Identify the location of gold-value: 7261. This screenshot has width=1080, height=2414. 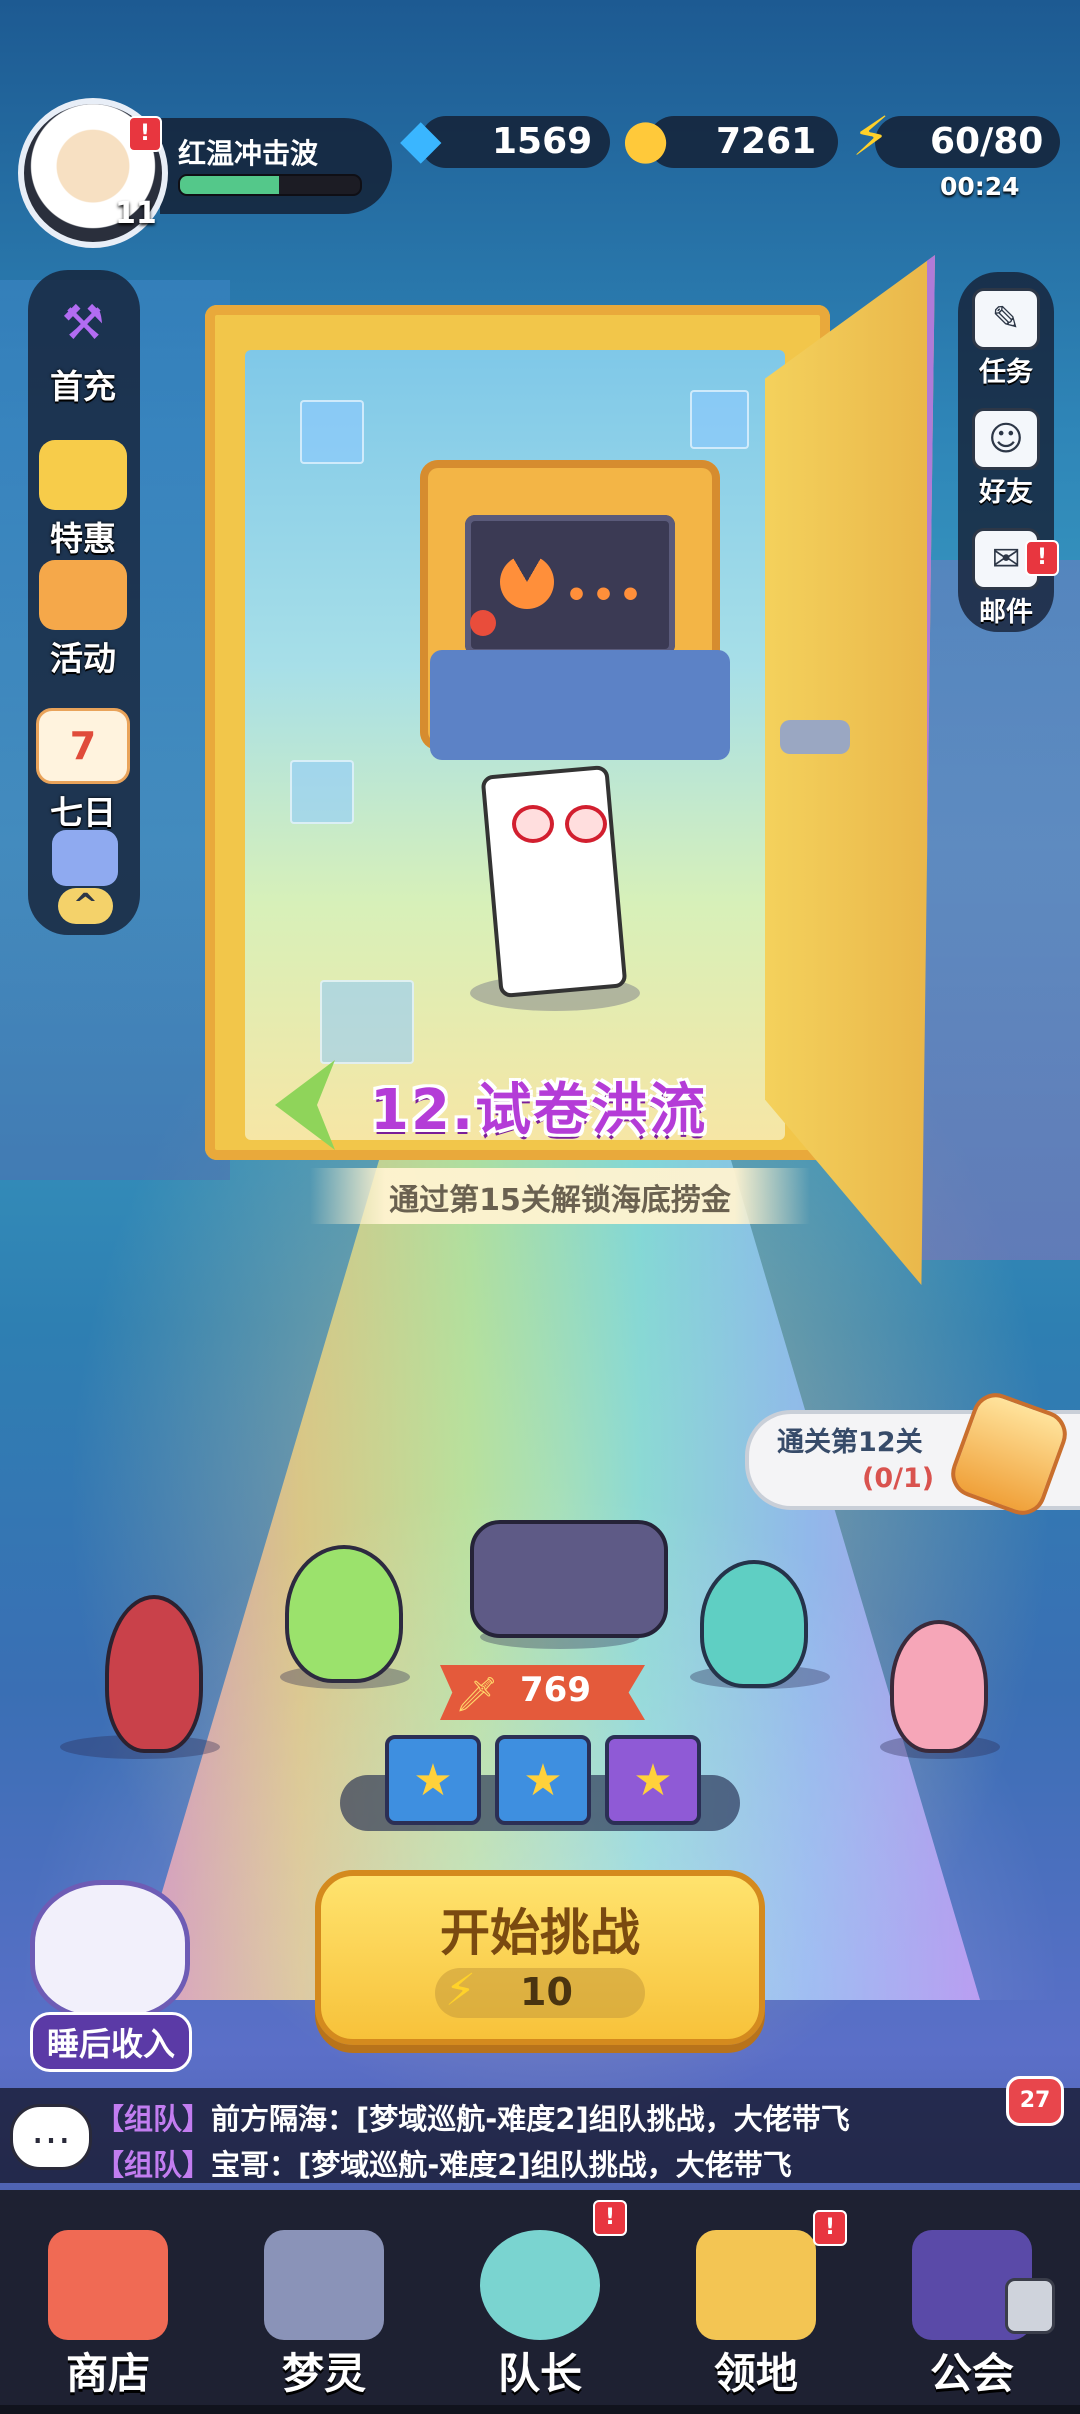
(766, 141).